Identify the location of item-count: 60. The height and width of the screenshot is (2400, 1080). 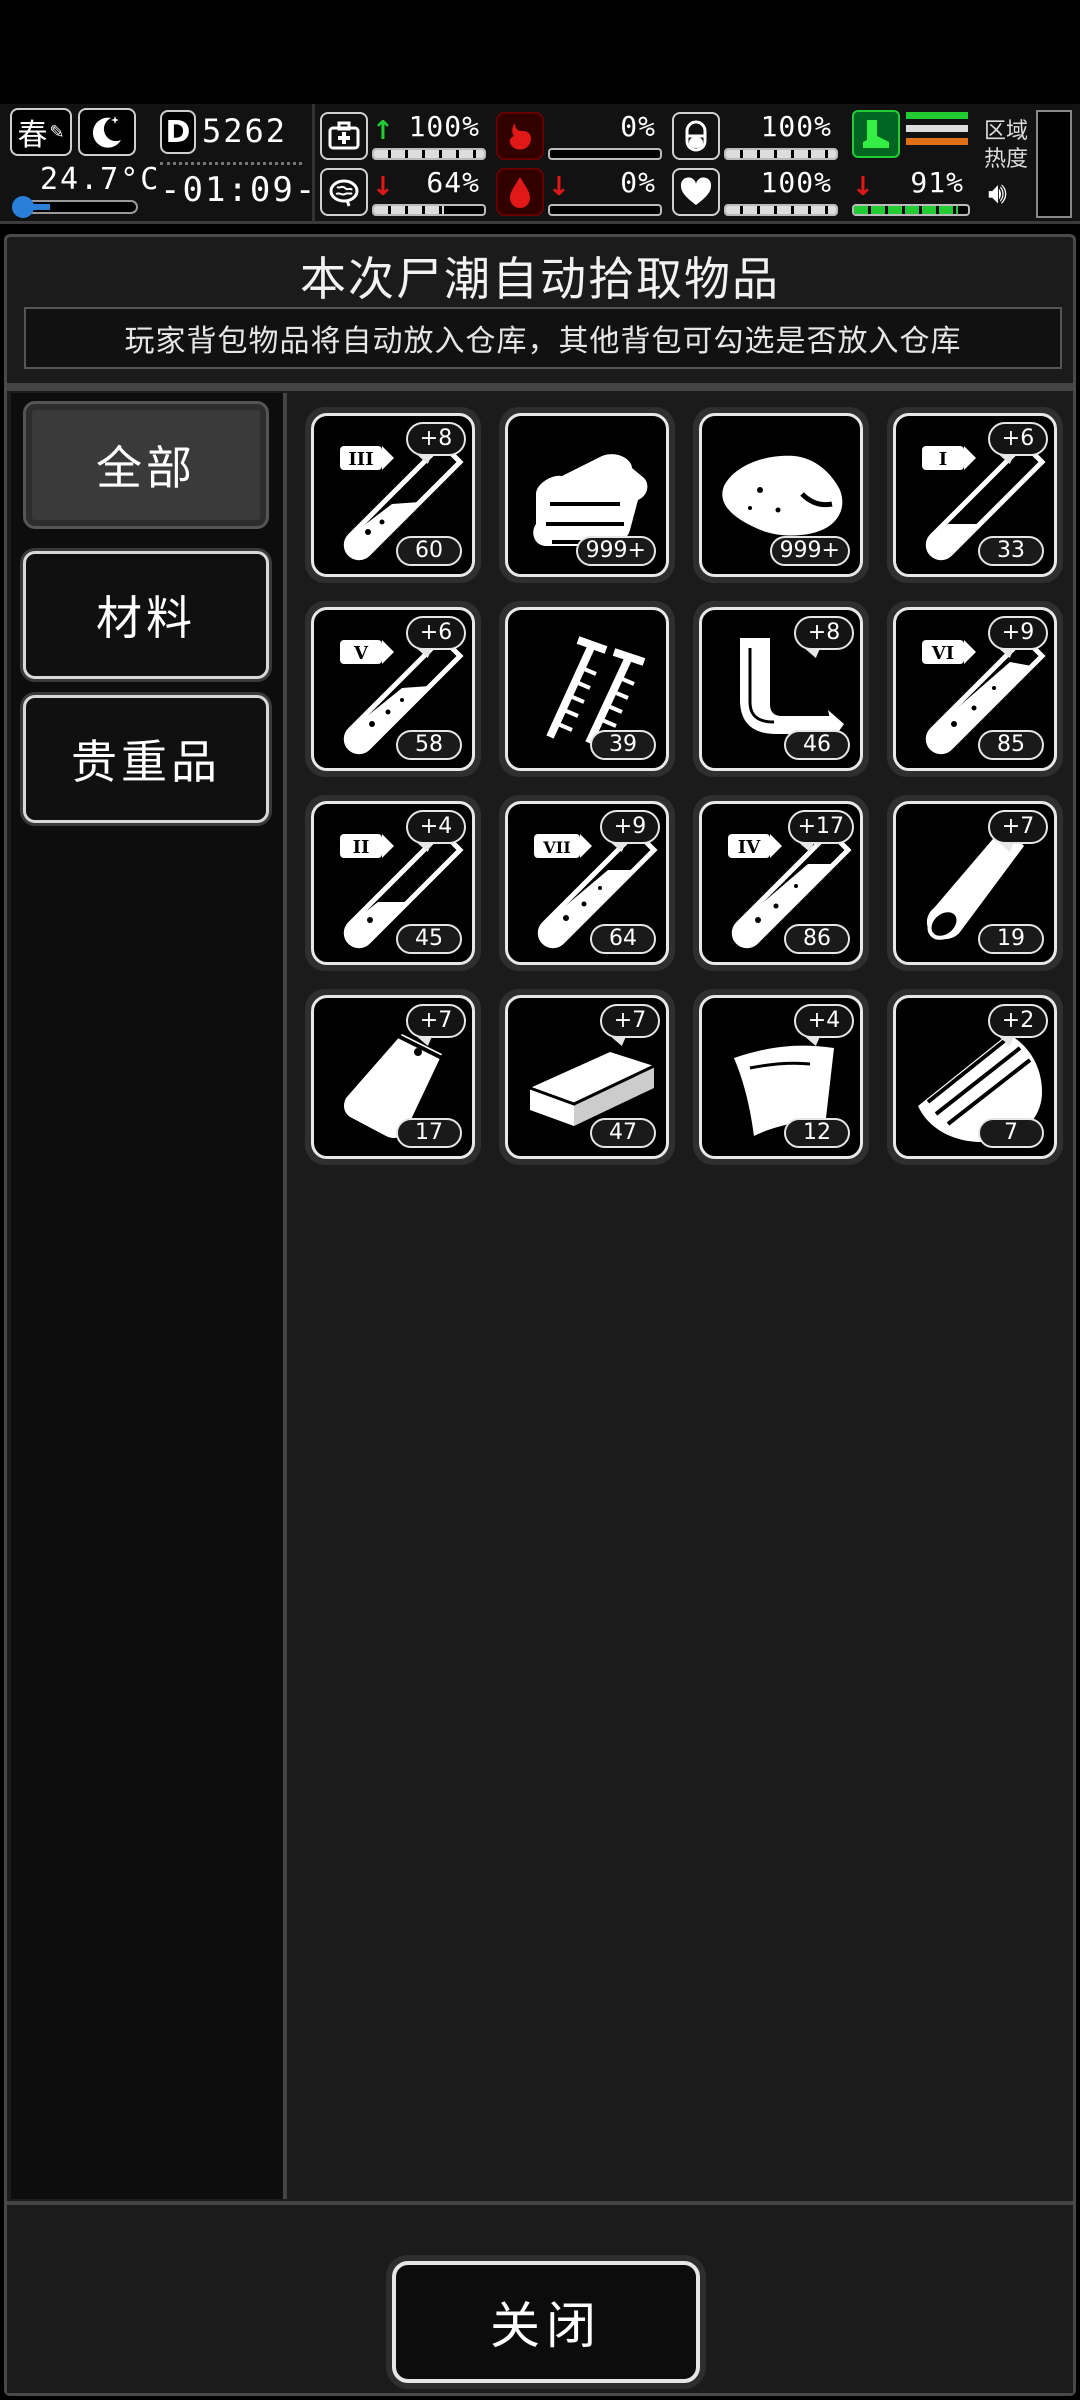
(429, 551).